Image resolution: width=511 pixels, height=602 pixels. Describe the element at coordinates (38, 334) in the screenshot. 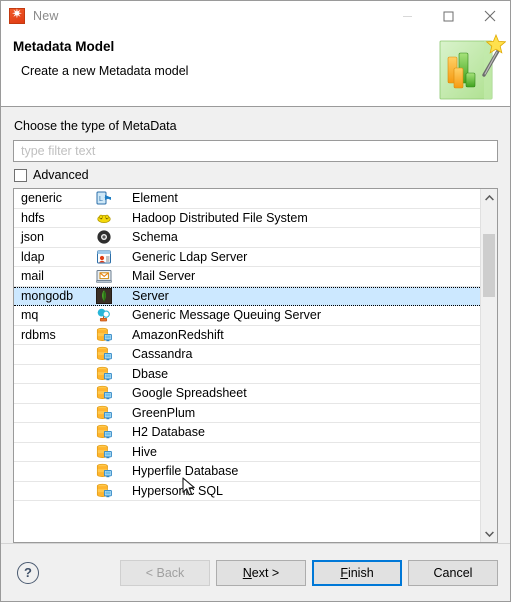

I see `list-item-category: rdbms` at that location.